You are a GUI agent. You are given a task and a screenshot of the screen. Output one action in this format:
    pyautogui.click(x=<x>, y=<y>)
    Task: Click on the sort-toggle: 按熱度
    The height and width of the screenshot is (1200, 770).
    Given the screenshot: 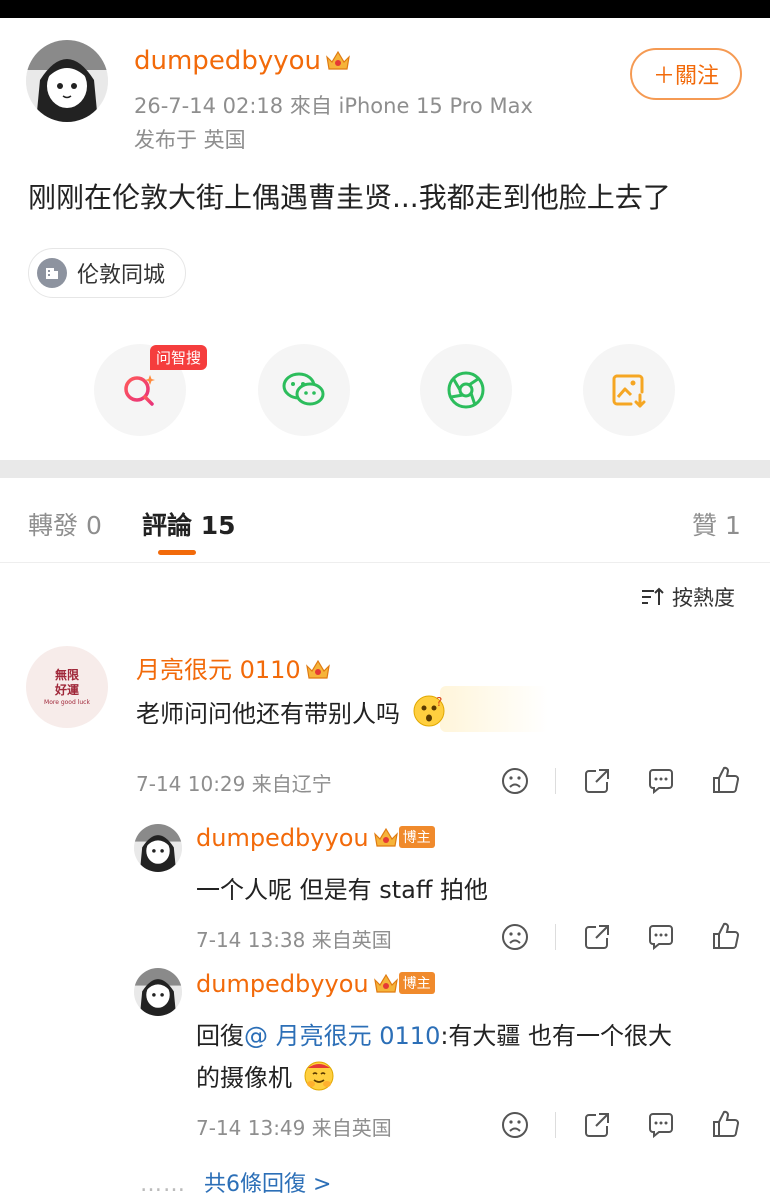 What is the action you would take?
    pyautogui.click(x=687, y=597)
    